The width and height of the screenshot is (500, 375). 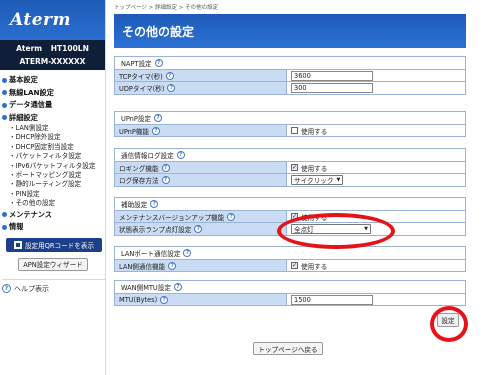 What do you see at coordinates (155, 230) in the screenshot?
I see `lamp-label: 状態表示ランプ点灯設定` at bounding box center [155, 230].